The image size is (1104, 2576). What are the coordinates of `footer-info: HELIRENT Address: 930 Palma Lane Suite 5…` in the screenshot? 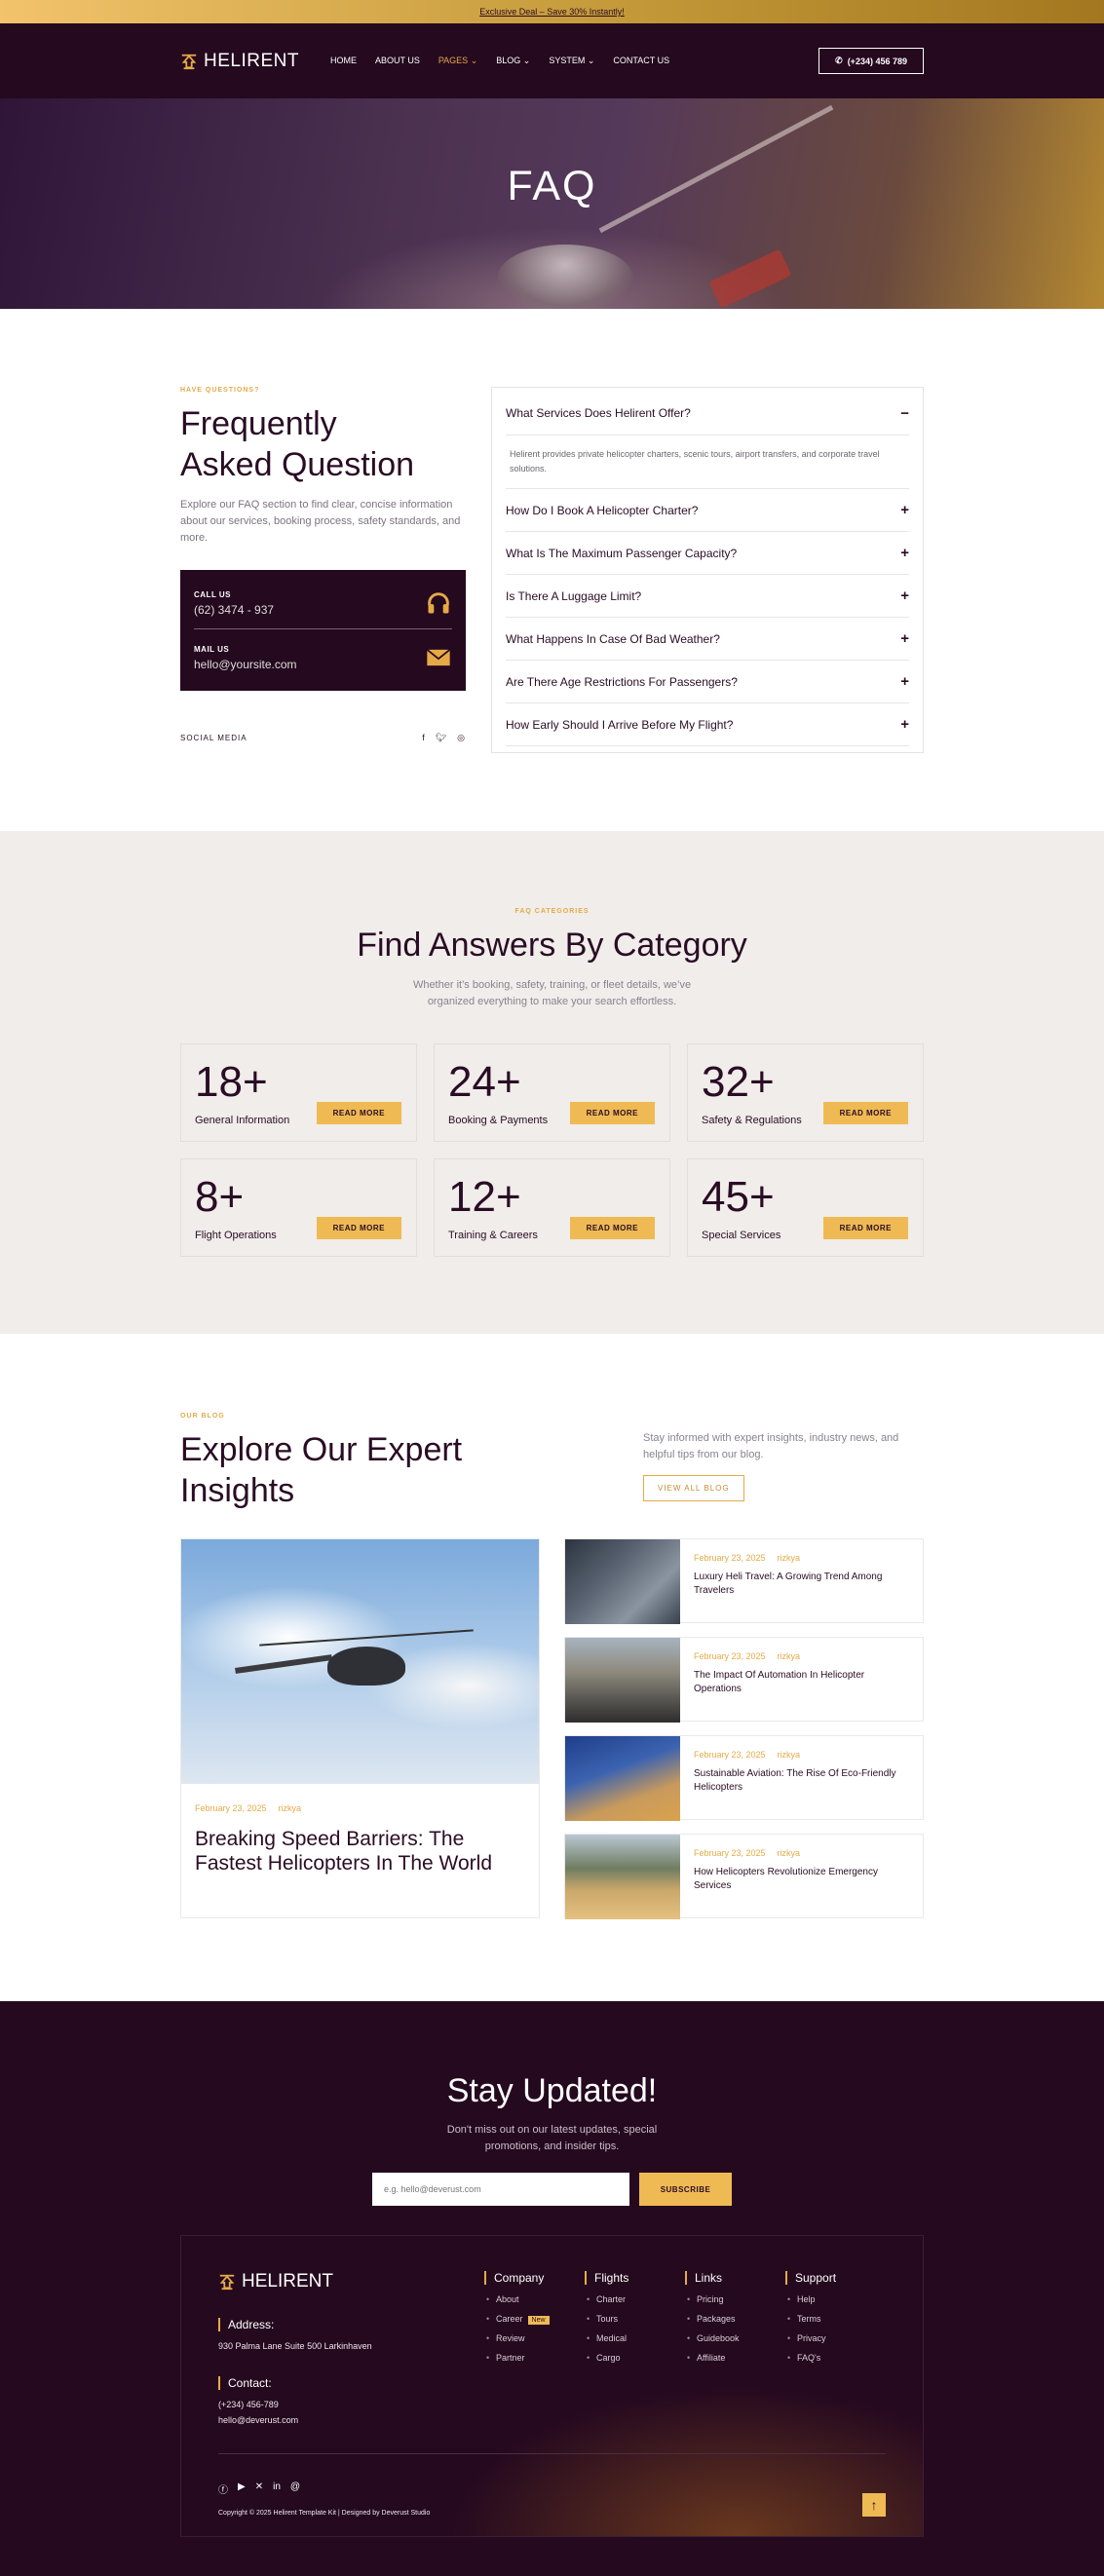 It's located at (351, 2348).